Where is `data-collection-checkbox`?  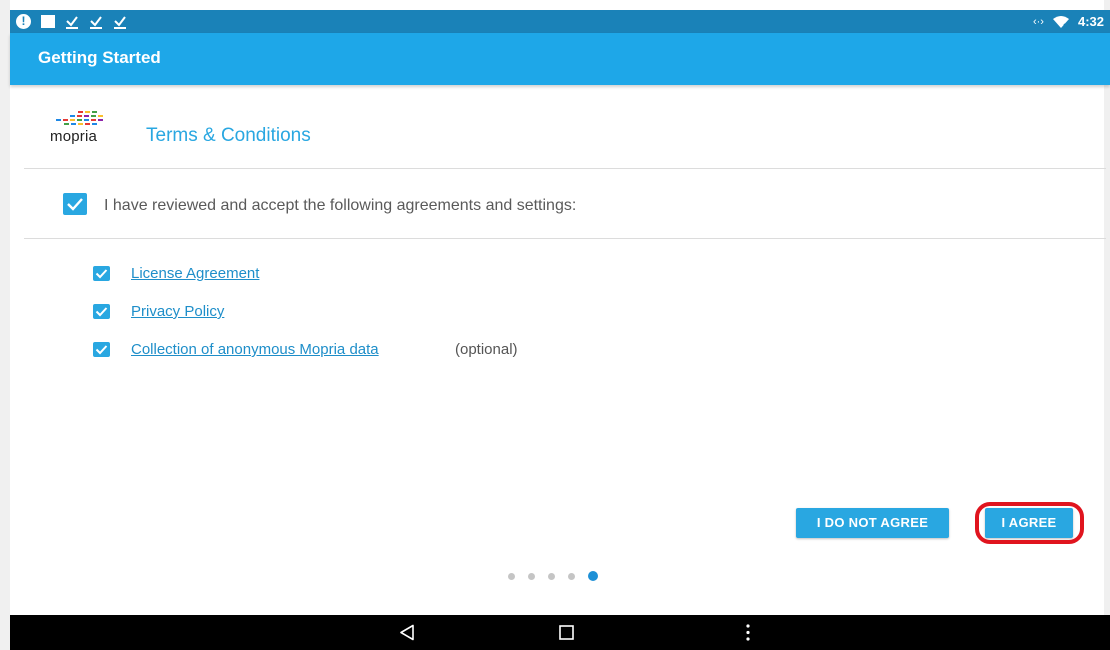
data-collection-checkbox is located at coordinates (101, 349).